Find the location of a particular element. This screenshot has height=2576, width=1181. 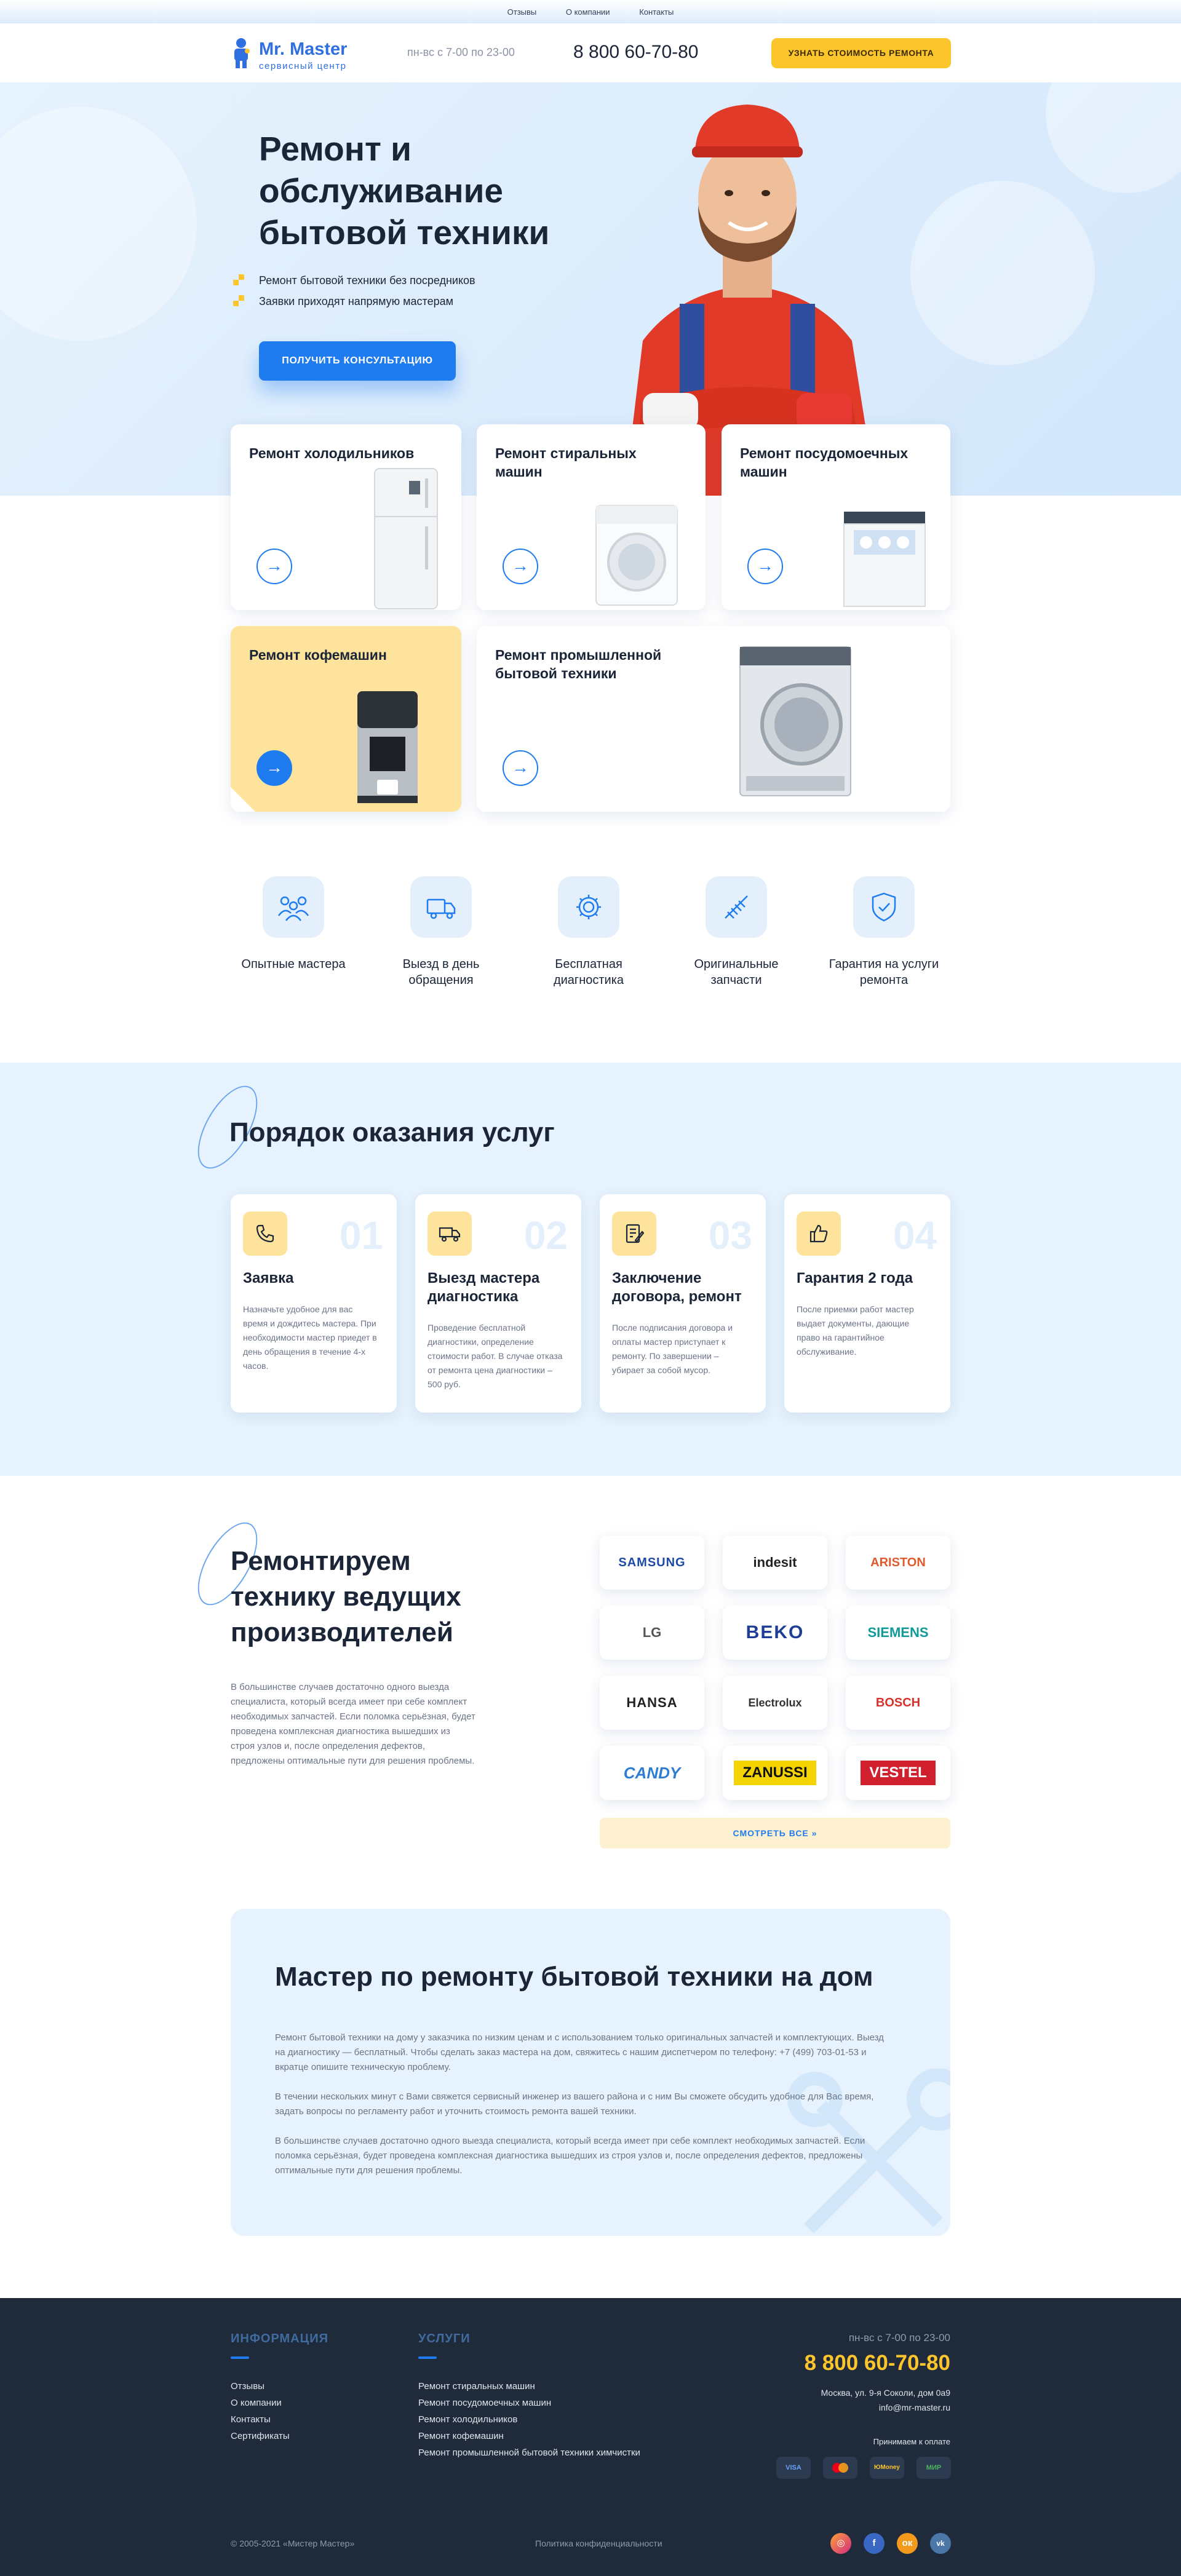

footer-link: О компании is located at coordinates (260, 2403).